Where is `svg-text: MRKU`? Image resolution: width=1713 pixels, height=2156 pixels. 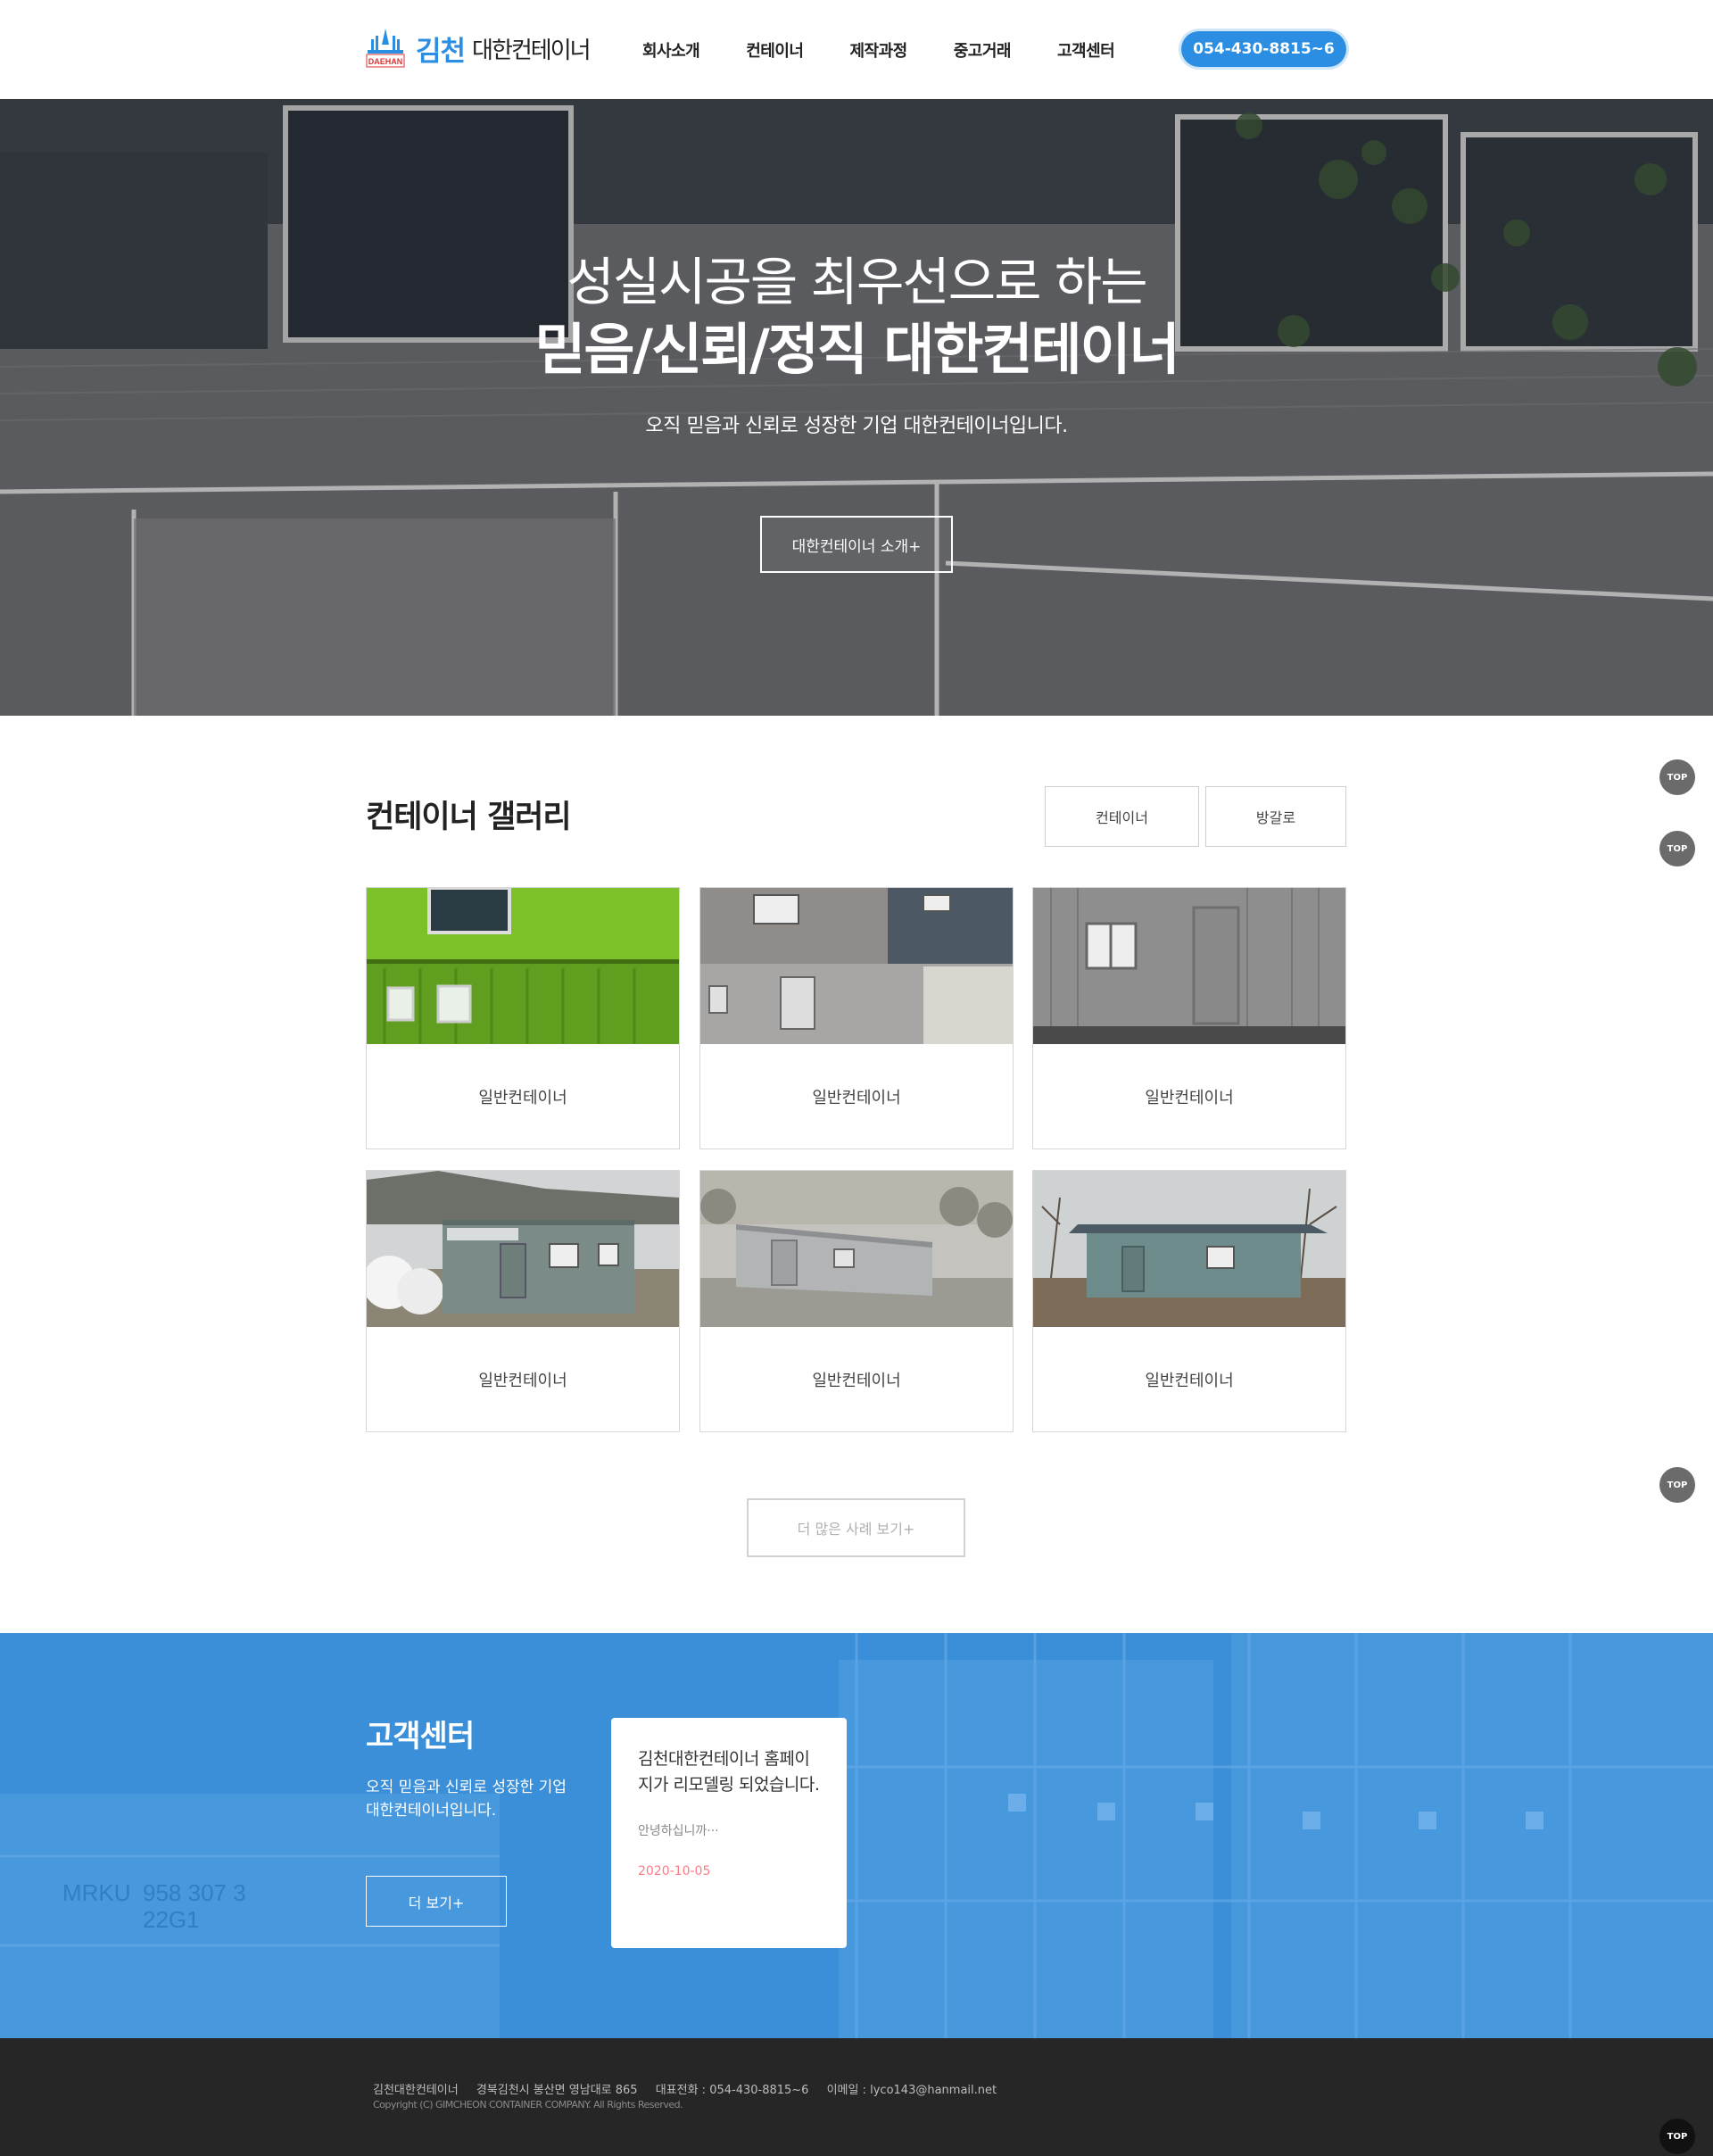
svg-text: MRKU is located at coordinates (96, 1892).